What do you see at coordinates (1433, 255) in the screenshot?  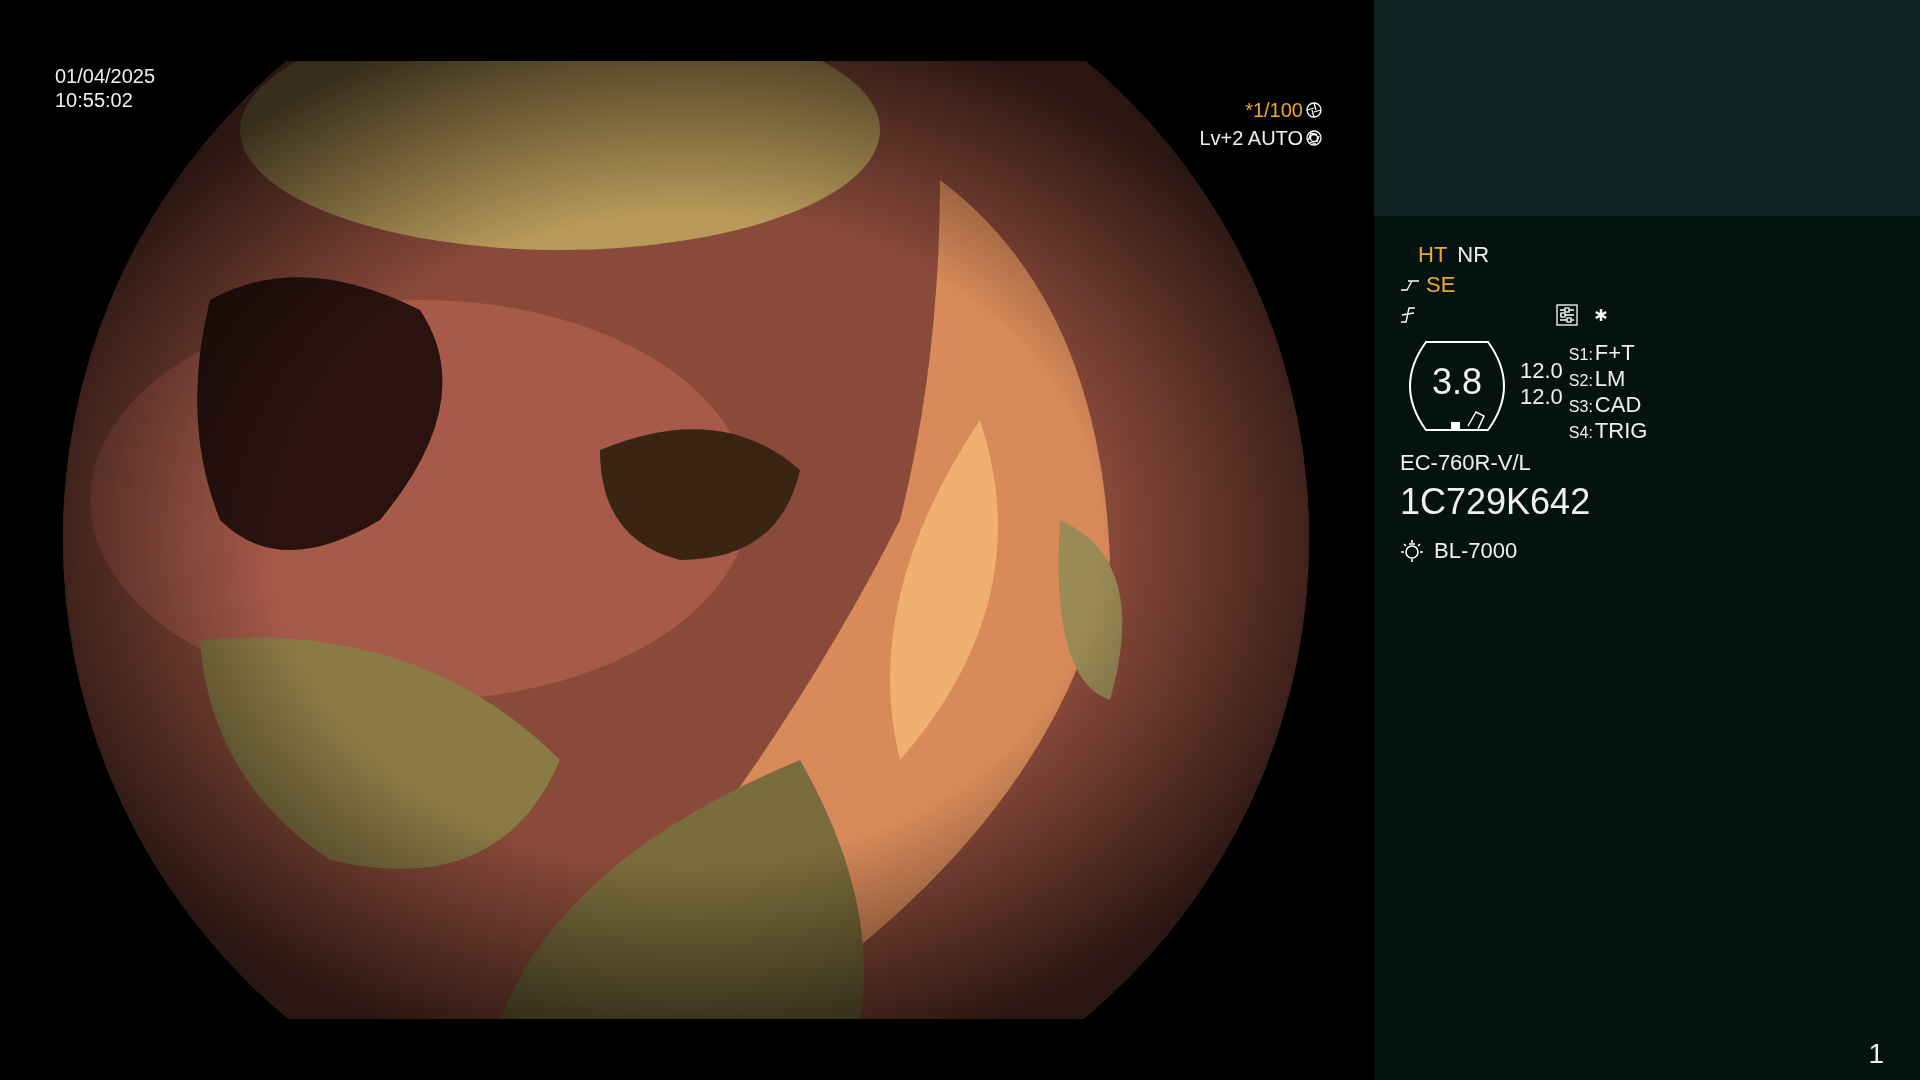 I see `mode-label: HT` at bounding box center [1433, 255].